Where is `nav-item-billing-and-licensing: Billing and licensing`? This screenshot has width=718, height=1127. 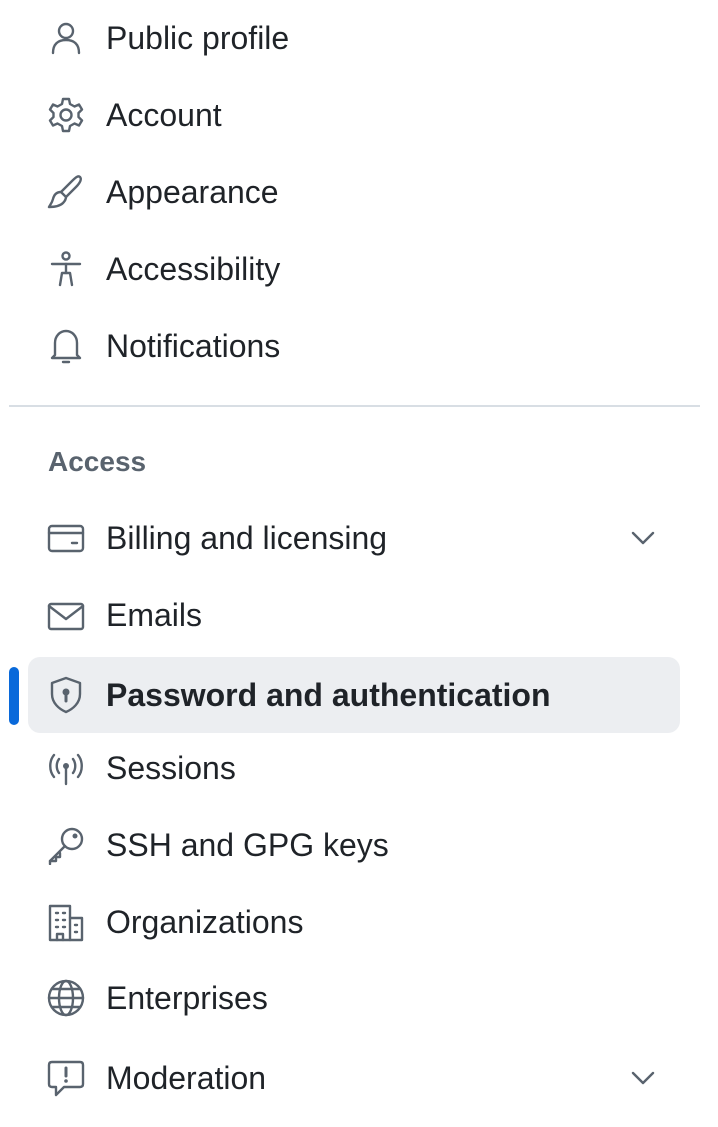 nav-item-billing-and-licensing: Billing and licensing is located at coordinates (354, 538).